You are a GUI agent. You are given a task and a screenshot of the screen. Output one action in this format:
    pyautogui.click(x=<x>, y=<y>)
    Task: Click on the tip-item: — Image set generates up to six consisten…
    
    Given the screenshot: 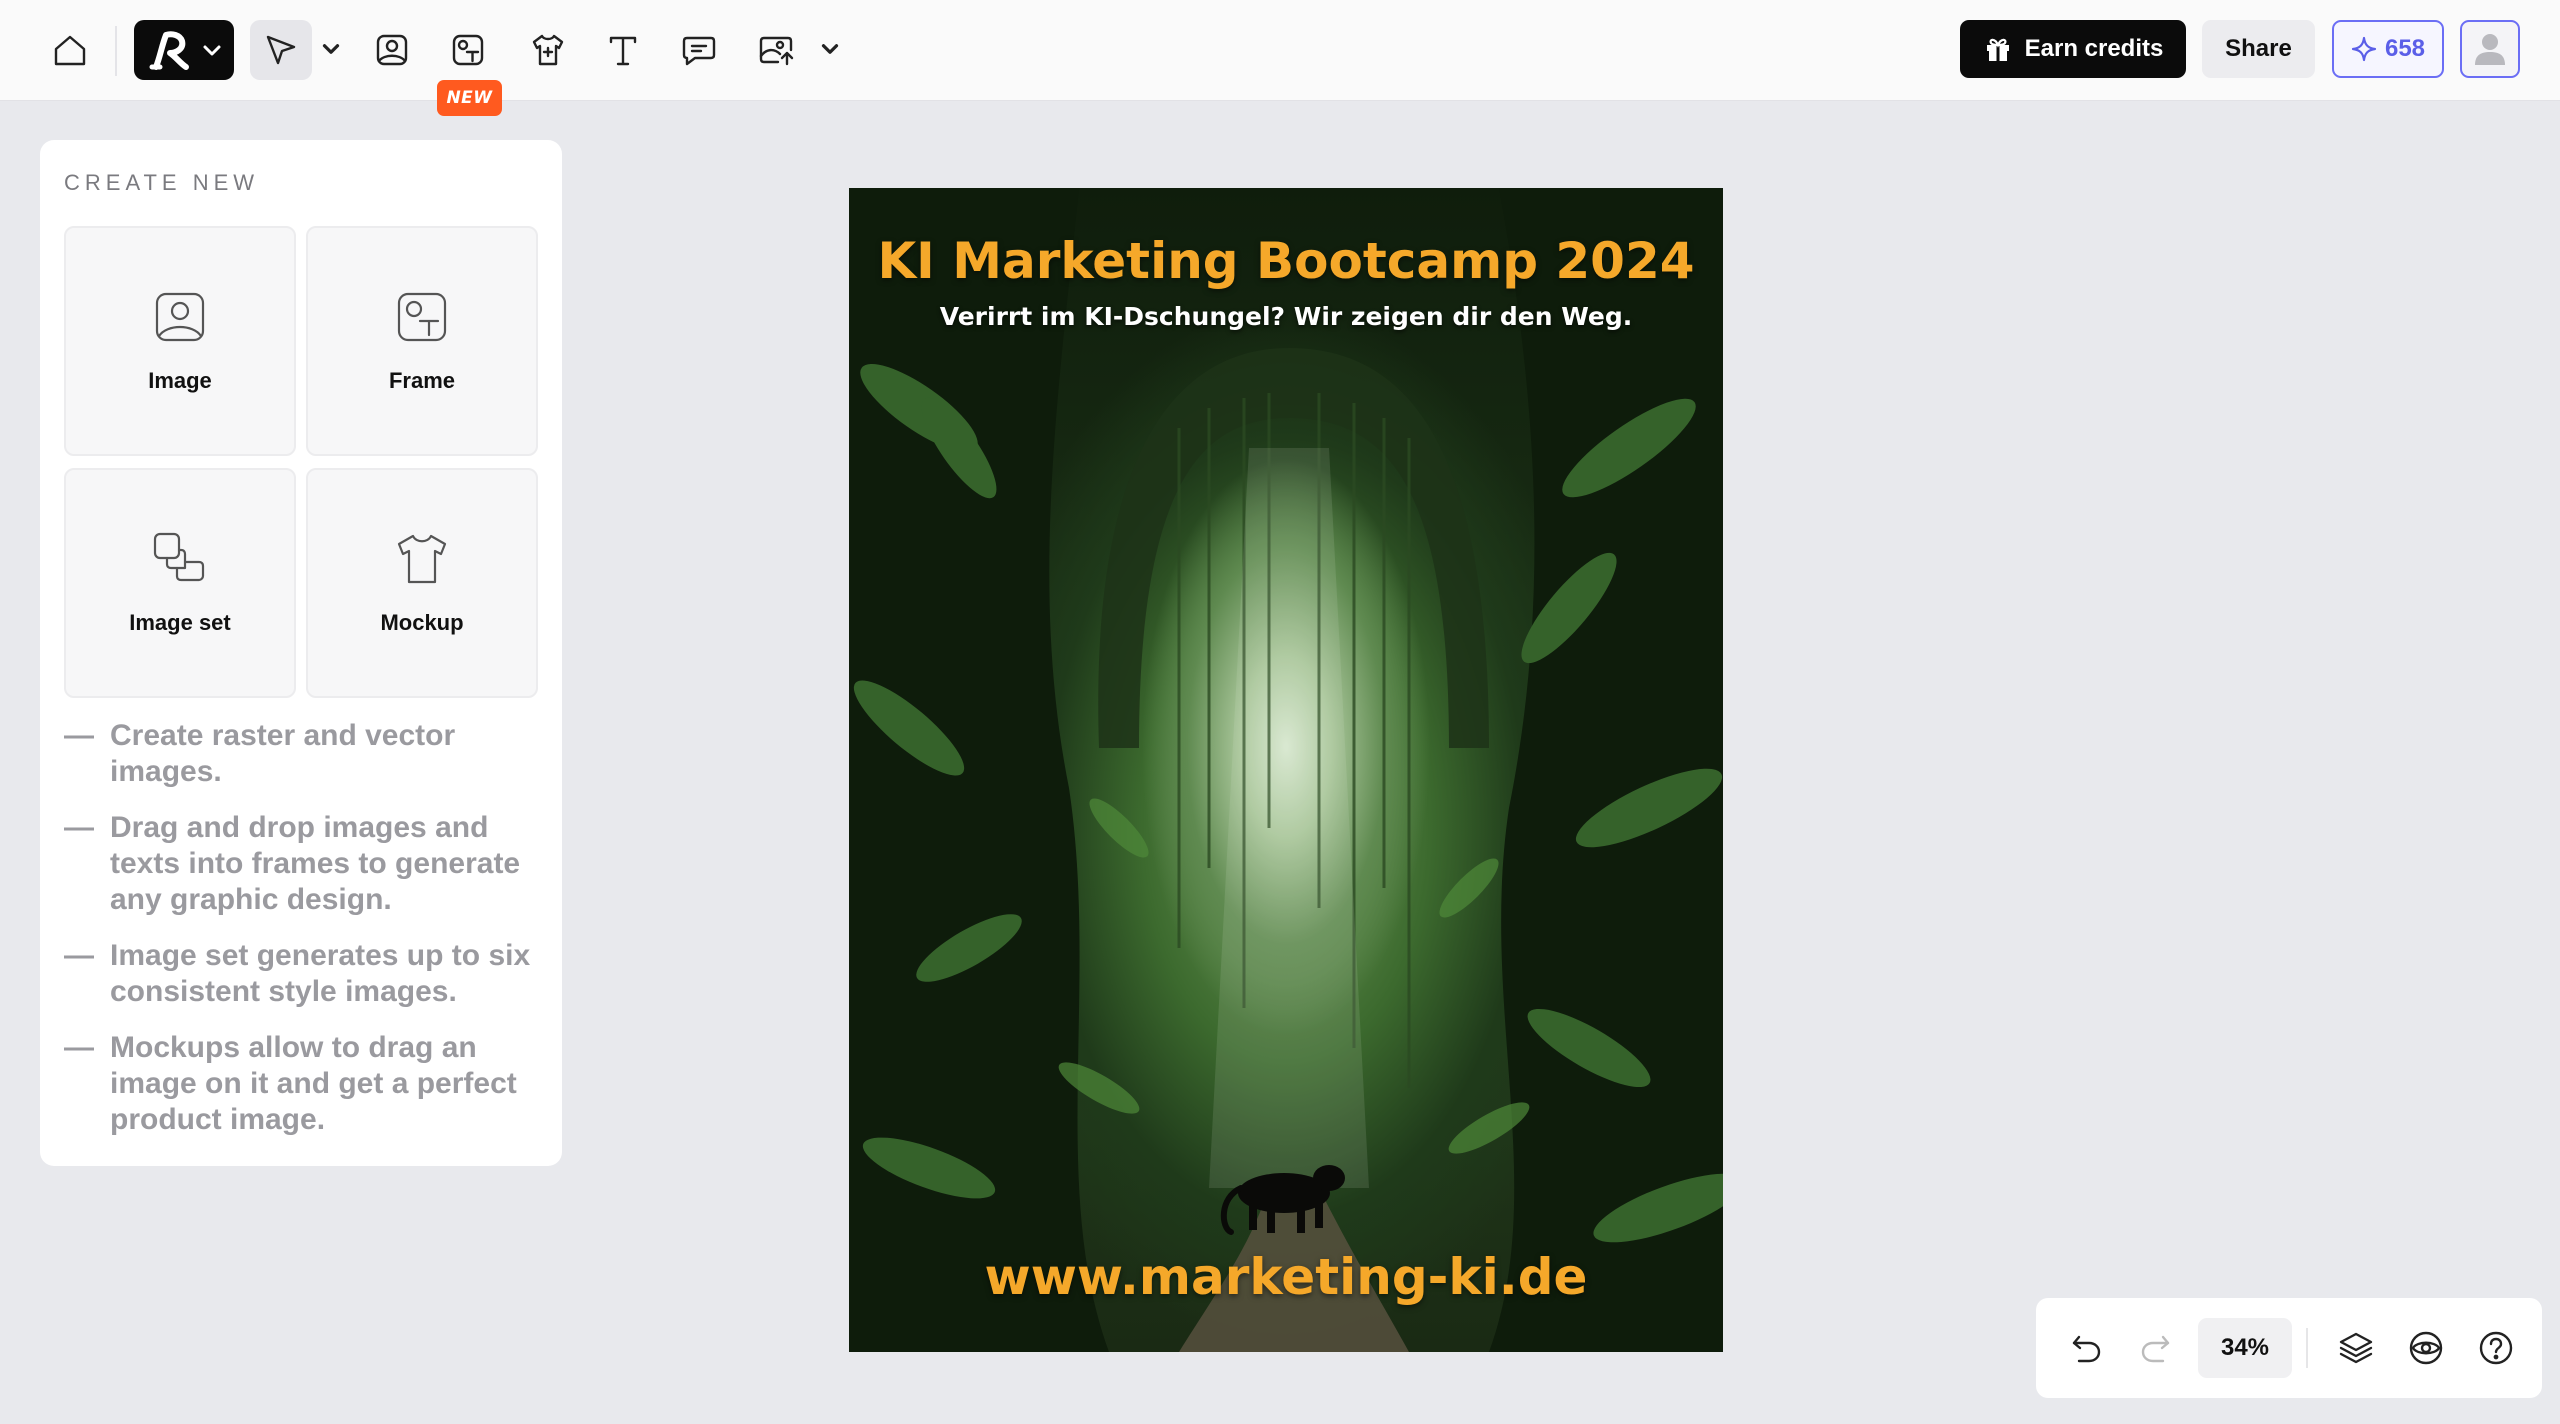 What is the action you would take?
    pyautogui.click(x=297, y=973)
    